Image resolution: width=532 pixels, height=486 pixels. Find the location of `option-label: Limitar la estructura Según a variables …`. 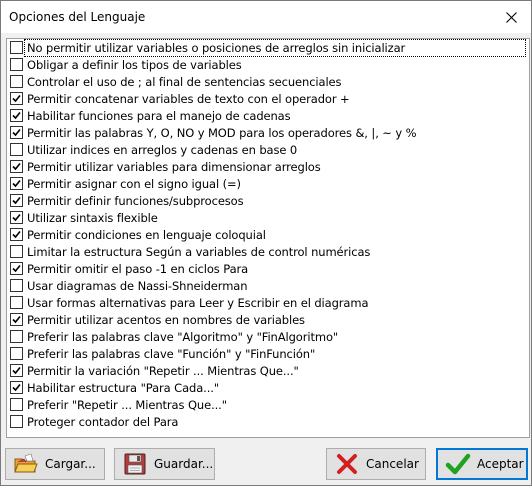

option-label: Limitar la estructura Según a variables … is located at coordinates (199, 251).